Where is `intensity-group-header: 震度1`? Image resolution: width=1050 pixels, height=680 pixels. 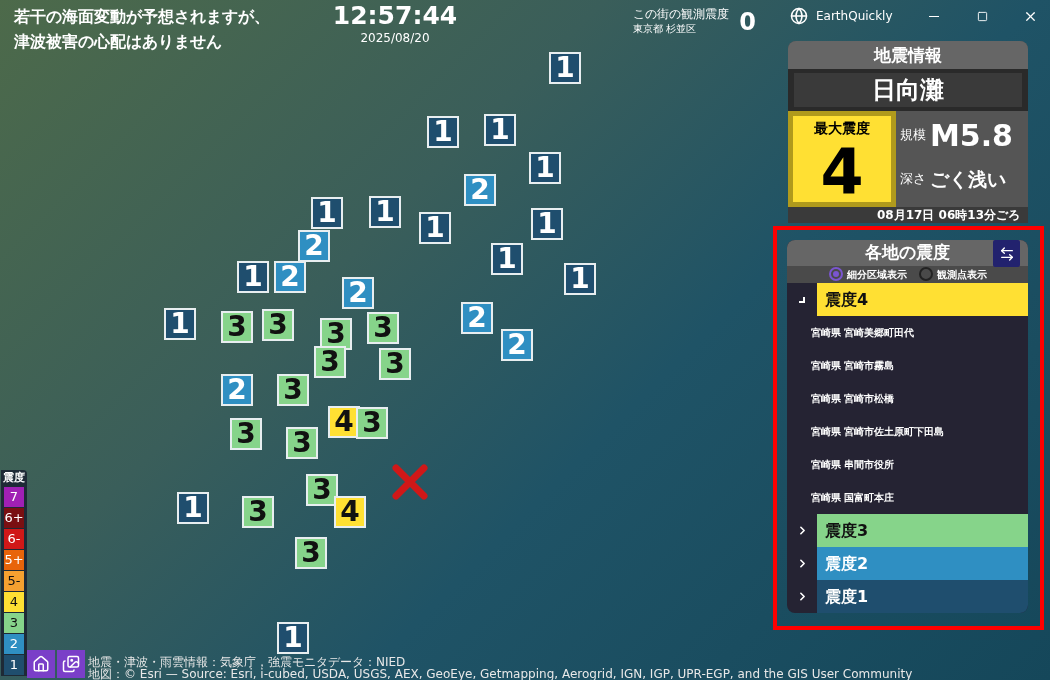 intensity-group-header: 震度1 is located at coordinates (922, 596).